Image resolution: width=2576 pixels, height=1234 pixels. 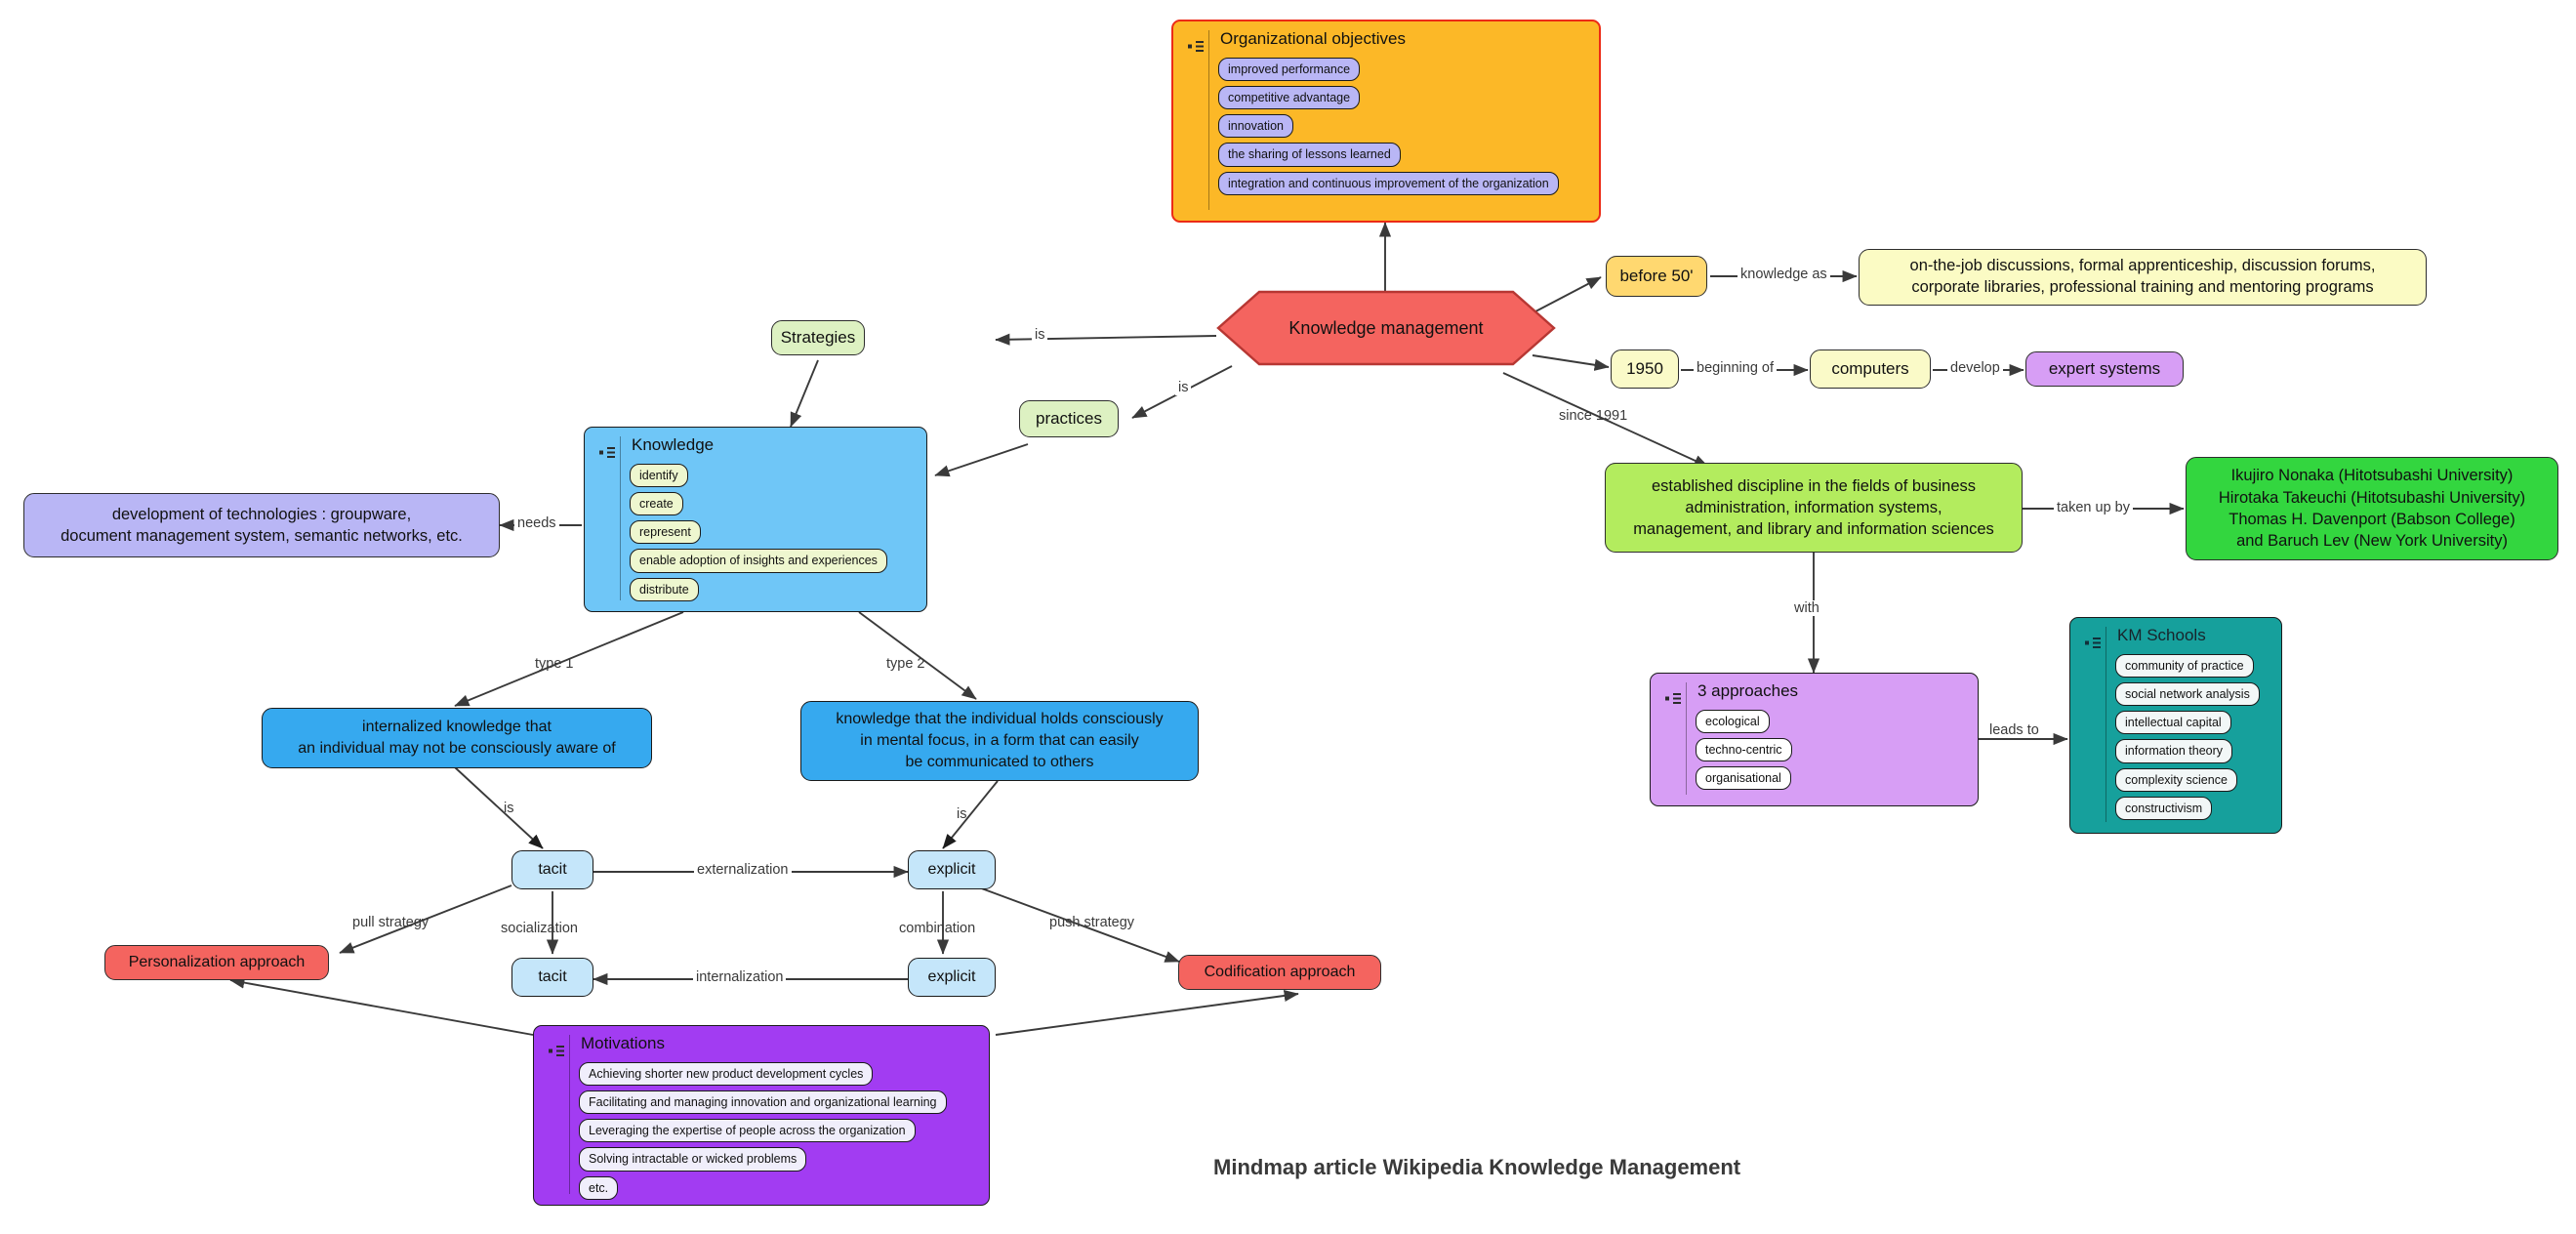 What do you see at coordinates (656, 504) in the screenshot?
I see `chip-item: create` at bounding box center [656, 504].